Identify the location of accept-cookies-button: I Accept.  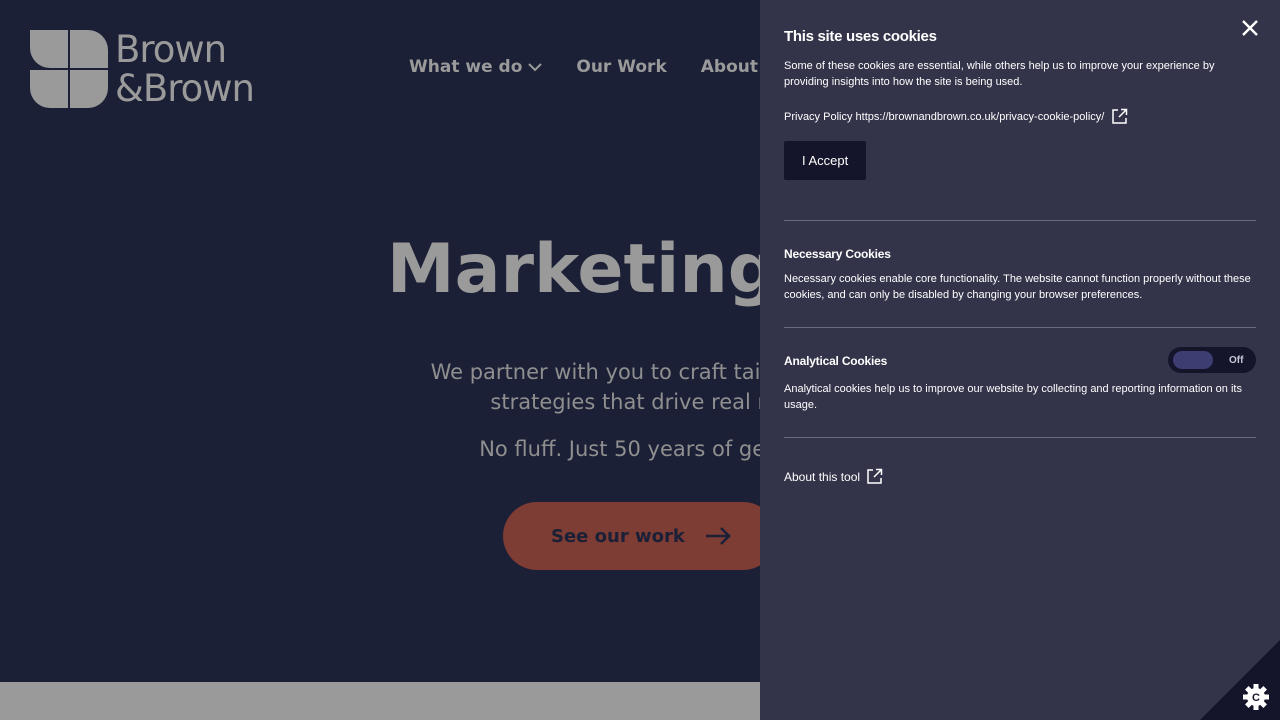
(825, 160).